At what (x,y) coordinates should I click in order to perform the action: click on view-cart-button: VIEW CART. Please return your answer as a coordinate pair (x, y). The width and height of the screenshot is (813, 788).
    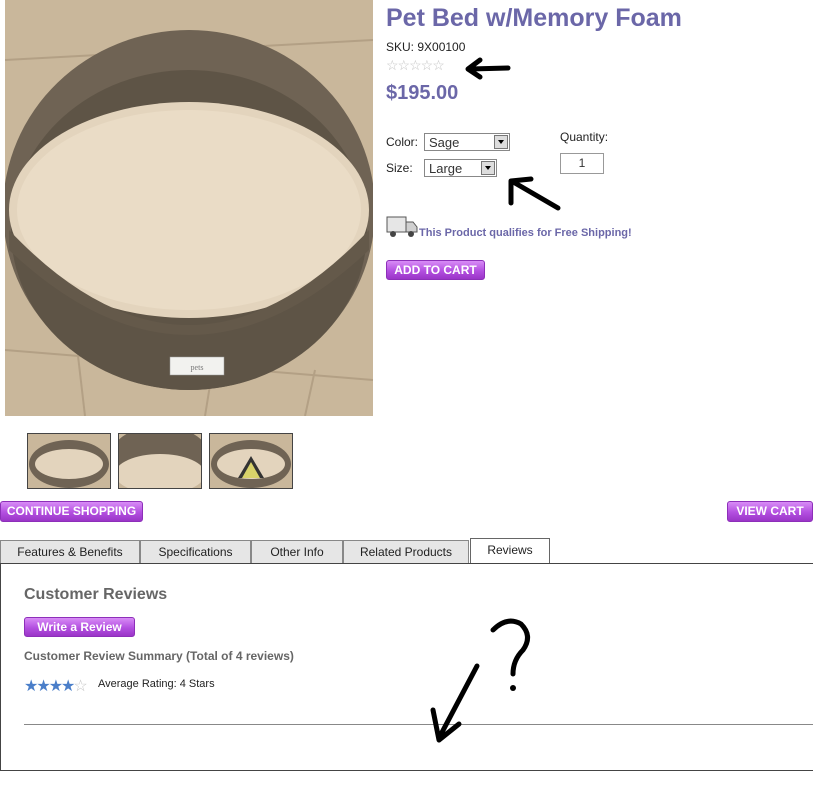
    Looking at the image, I should click on (770, 511).